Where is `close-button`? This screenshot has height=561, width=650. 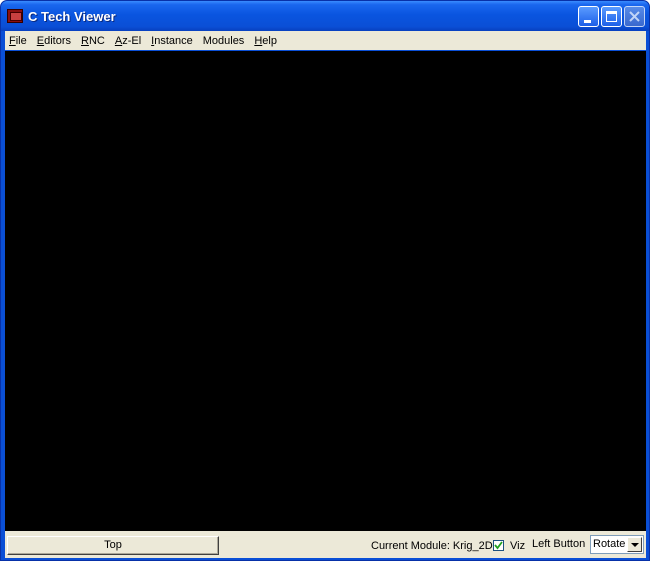
close-button is located at coordinates (634, 16).